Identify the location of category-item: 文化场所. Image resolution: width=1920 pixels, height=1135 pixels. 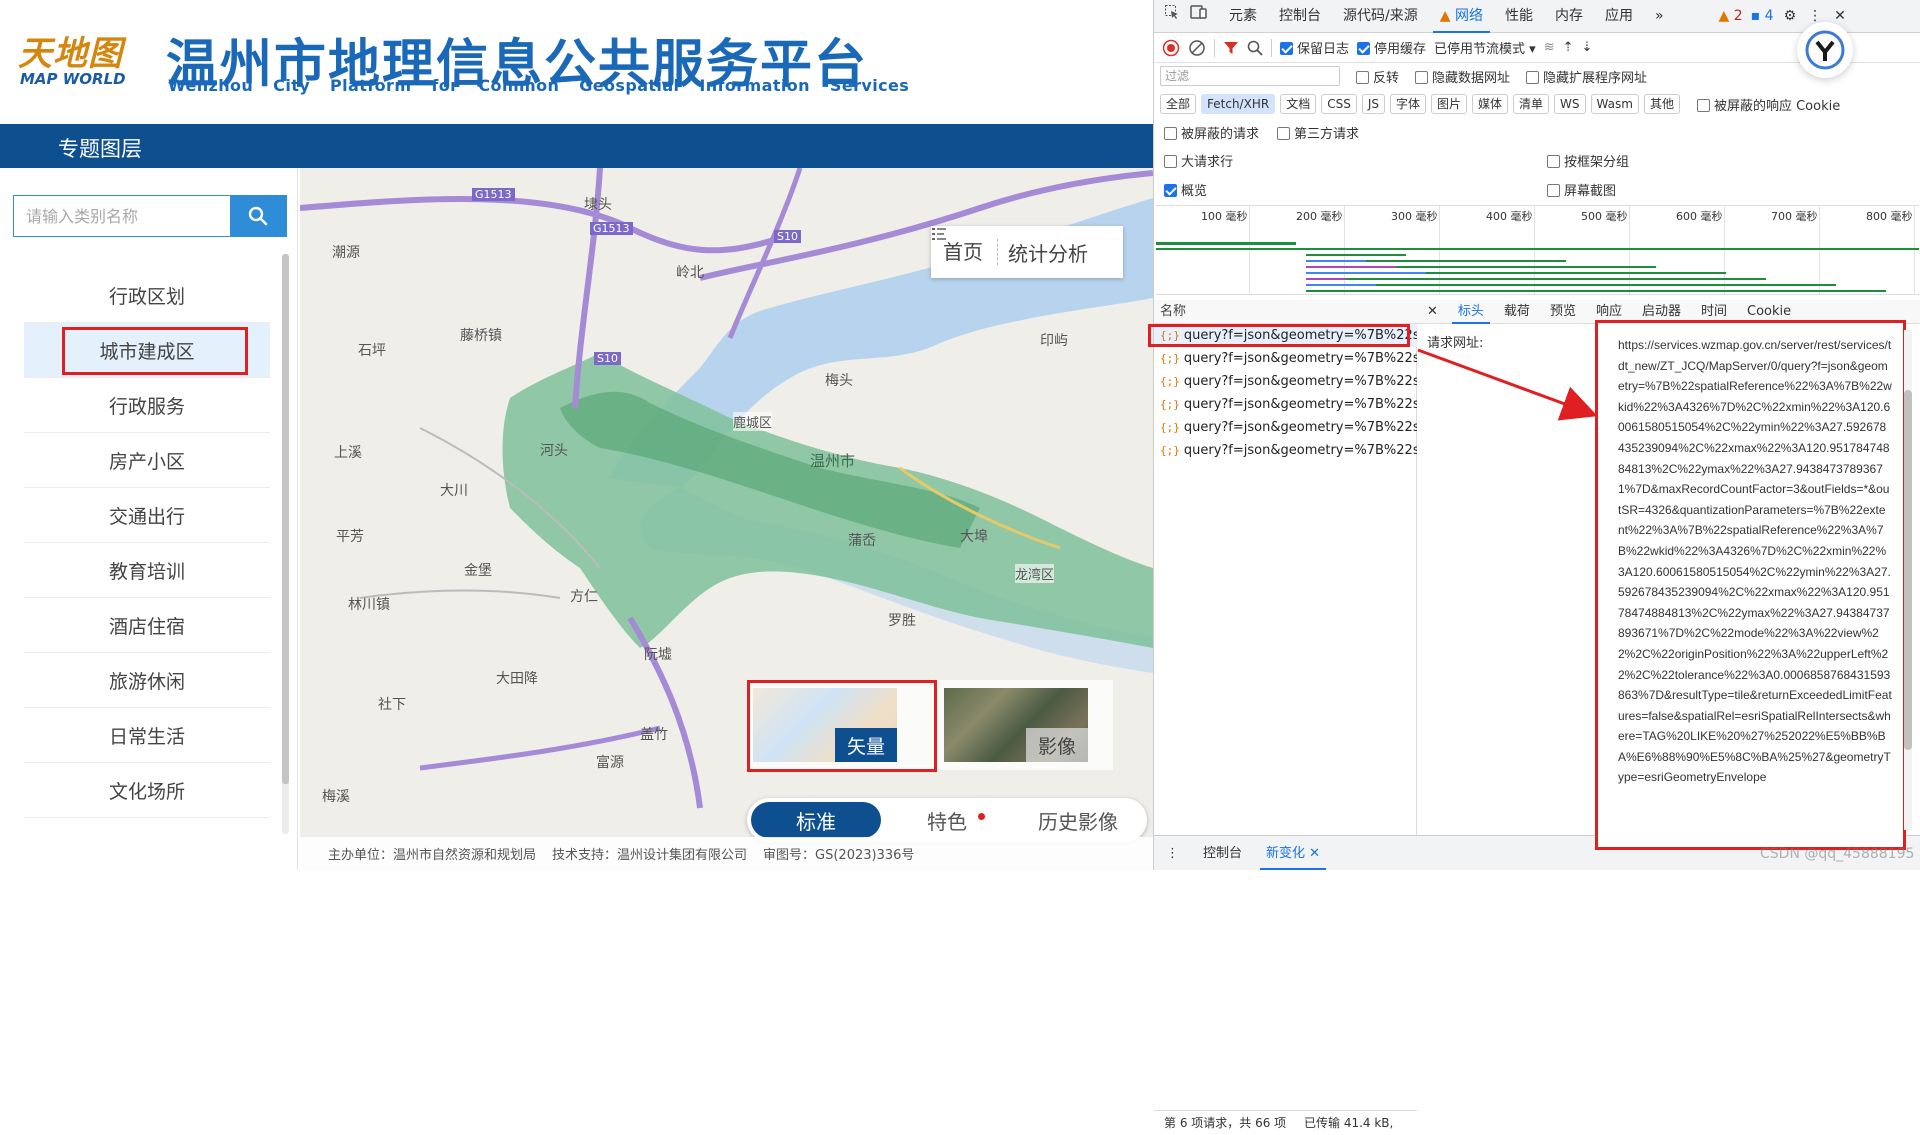
(147, 790).